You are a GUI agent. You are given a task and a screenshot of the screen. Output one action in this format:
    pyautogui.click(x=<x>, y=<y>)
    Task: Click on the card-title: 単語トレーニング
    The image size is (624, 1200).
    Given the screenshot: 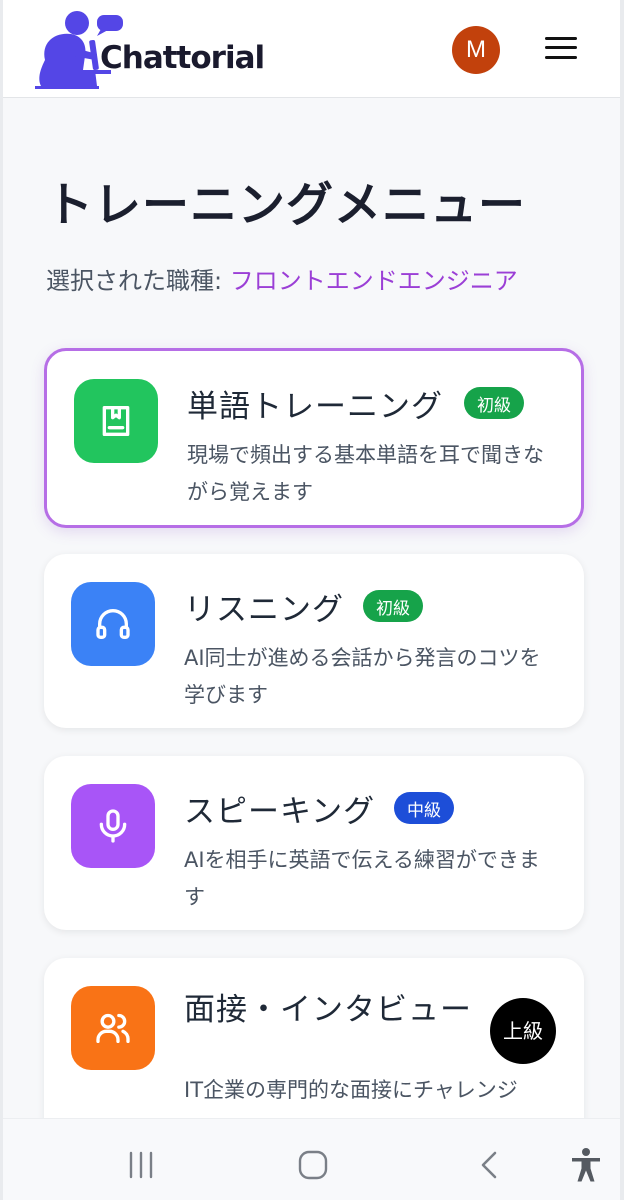 What is the action you would take?
    pyautogui.click(x=315, y=407)
    